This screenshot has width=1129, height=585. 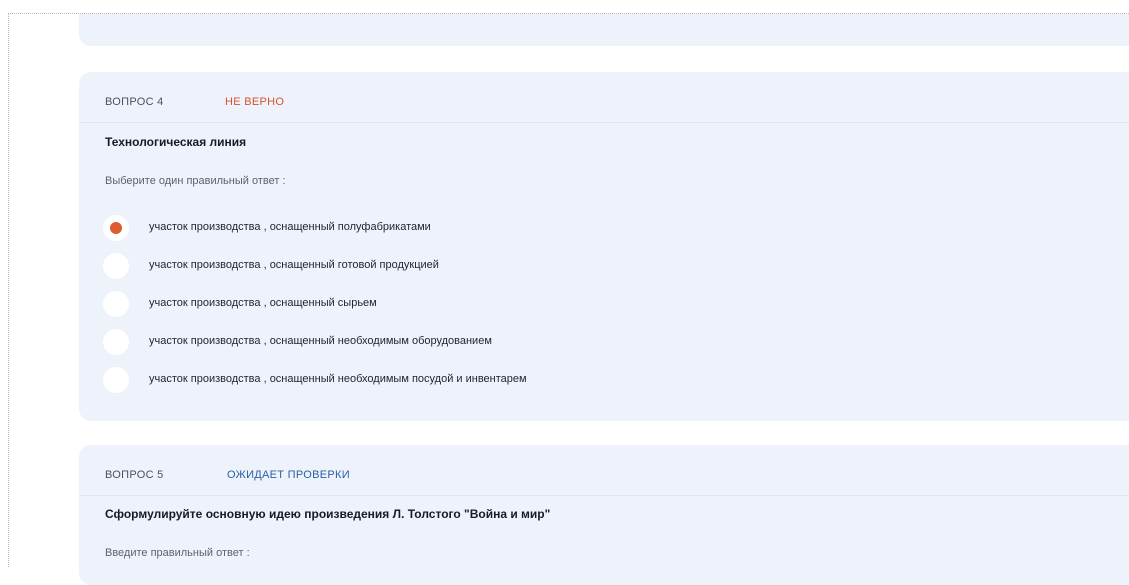 What do you see at coordinates (195, 181) in the screenshot?
I see `question-instruction: Выберите один правильный ответ :` at bounding box center [195, 181].